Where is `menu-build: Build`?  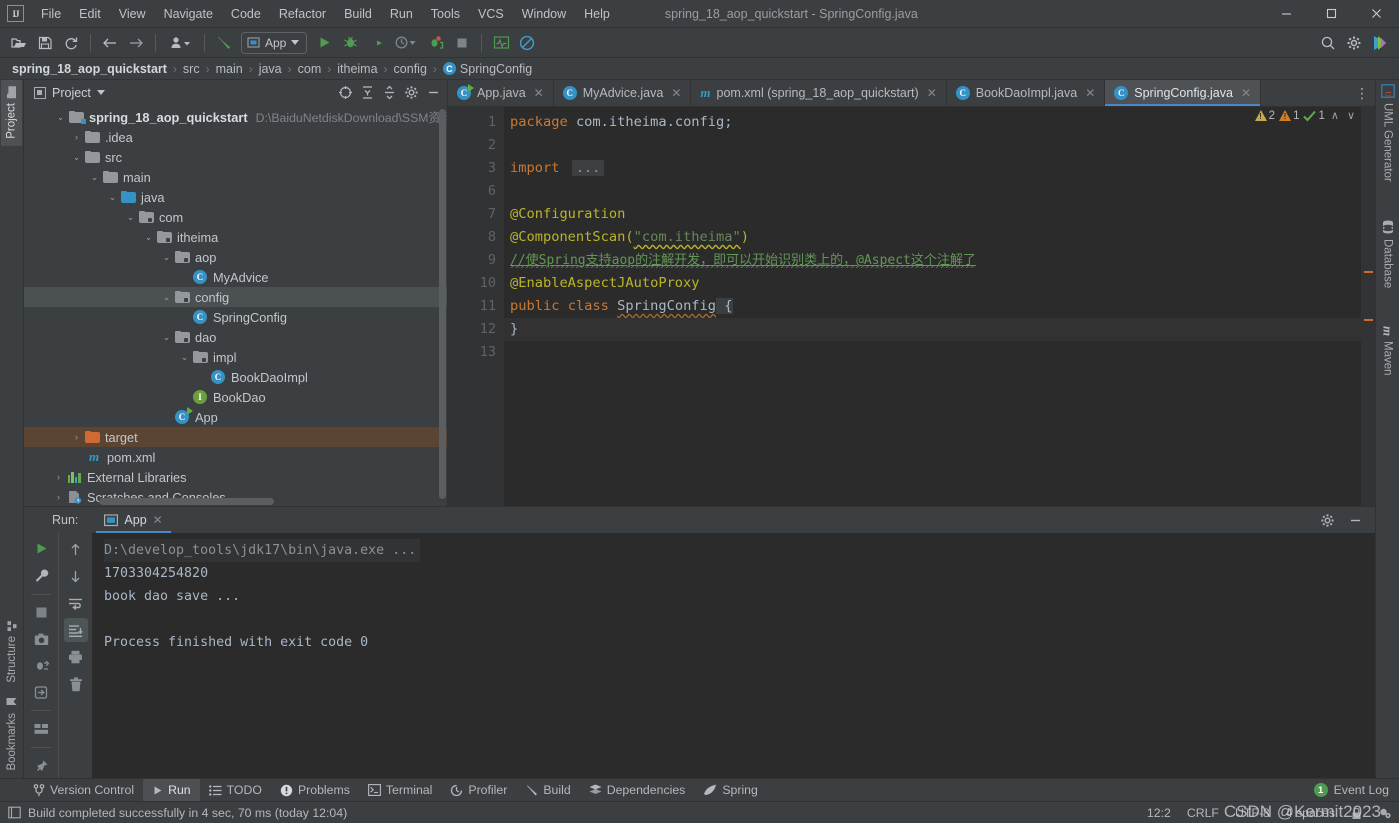
menu-build: Build is located at coordinates (358, 14).